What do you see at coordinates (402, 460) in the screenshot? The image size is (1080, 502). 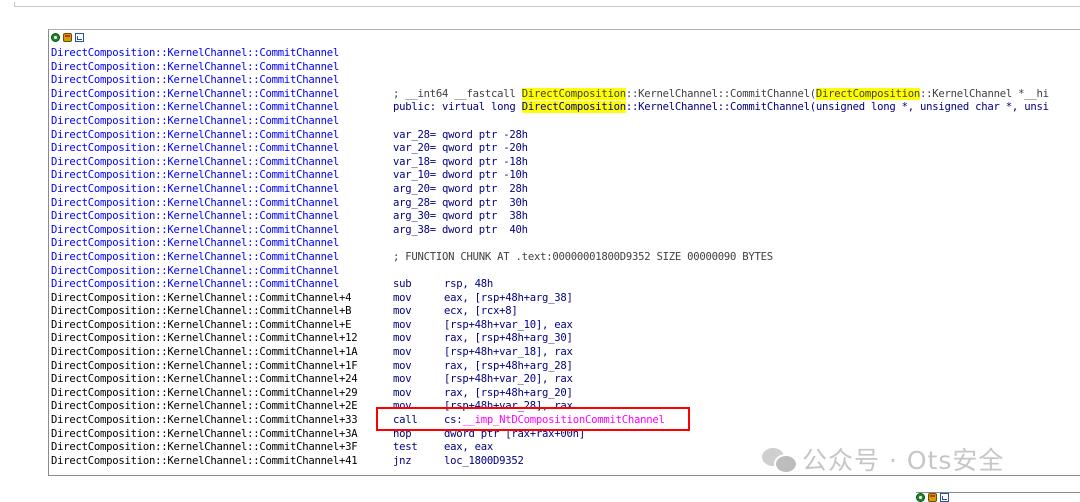 I see `instruction-mnemonic: jnz` at bounding box center [402, 460].